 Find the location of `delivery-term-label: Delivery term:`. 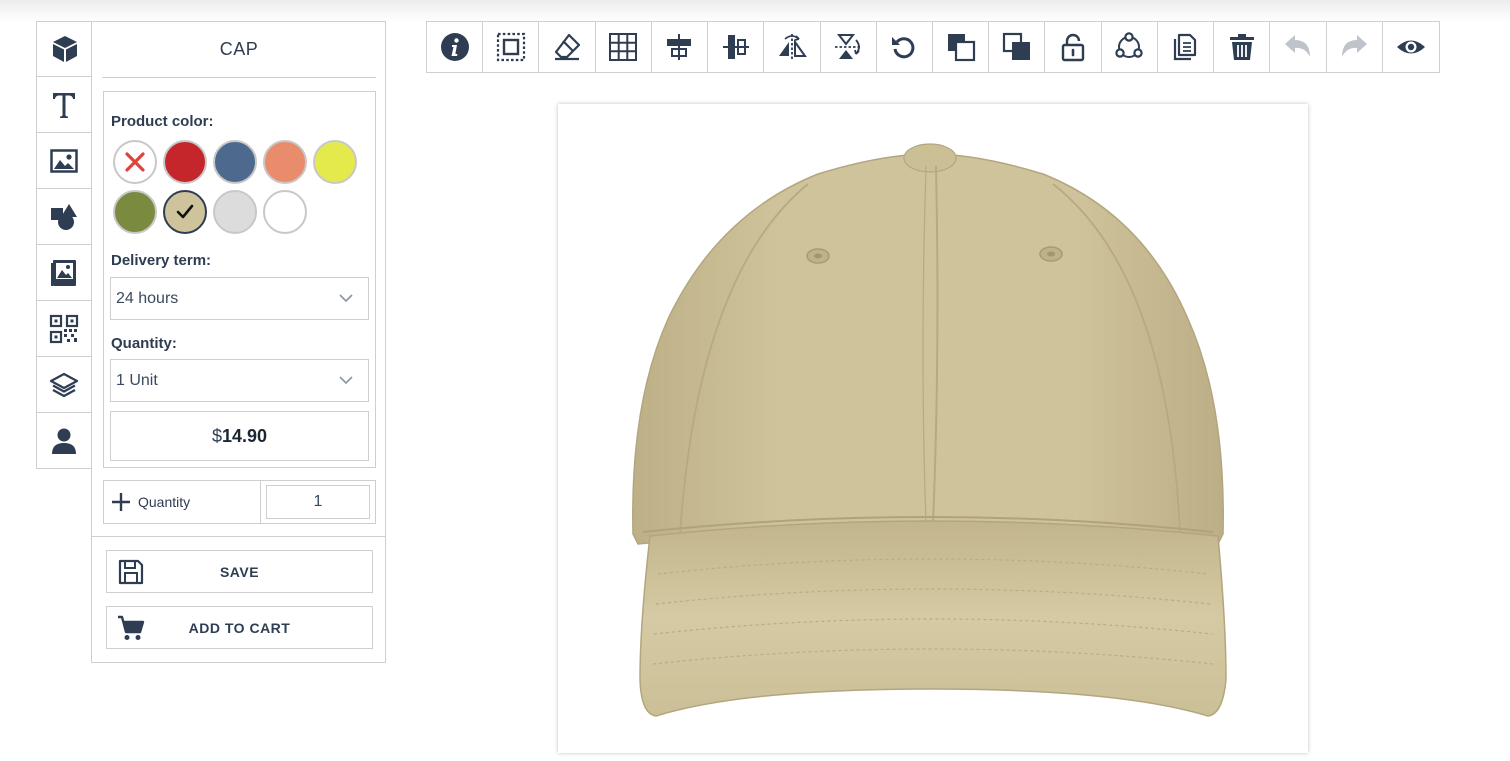

delivery-term-label: Delivery term: is located at coordinates (161, 260).